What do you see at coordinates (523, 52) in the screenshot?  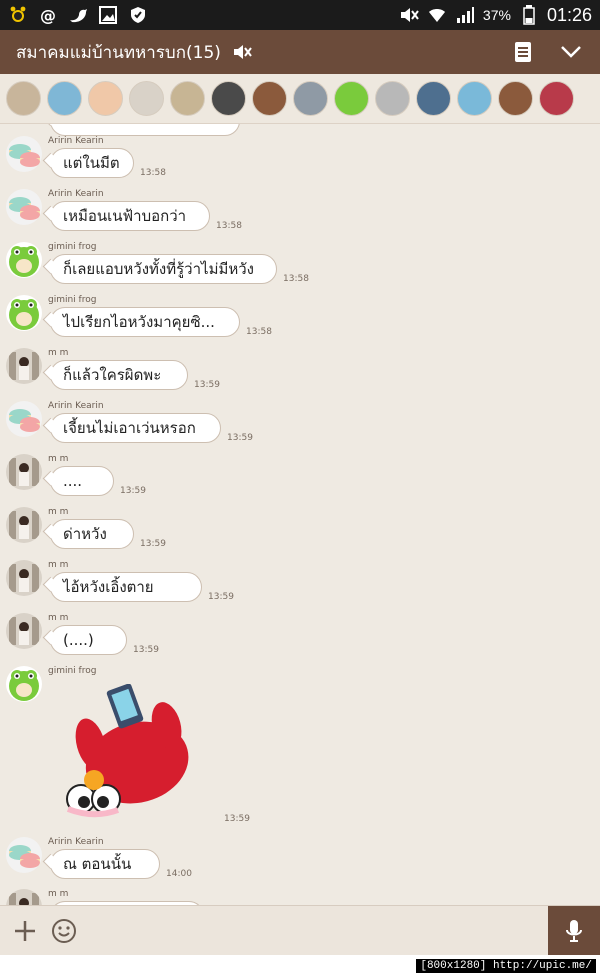 I see `notes-icon` at bounding box center [523, 52].